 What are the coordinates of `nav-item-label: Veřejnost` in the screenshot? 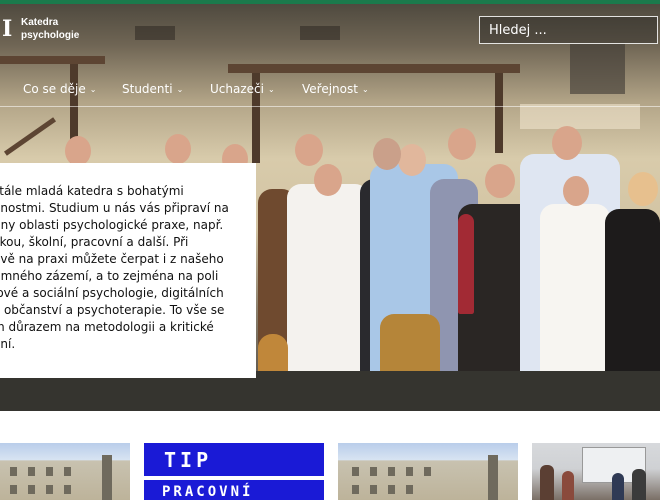 It's located at (330, 89).